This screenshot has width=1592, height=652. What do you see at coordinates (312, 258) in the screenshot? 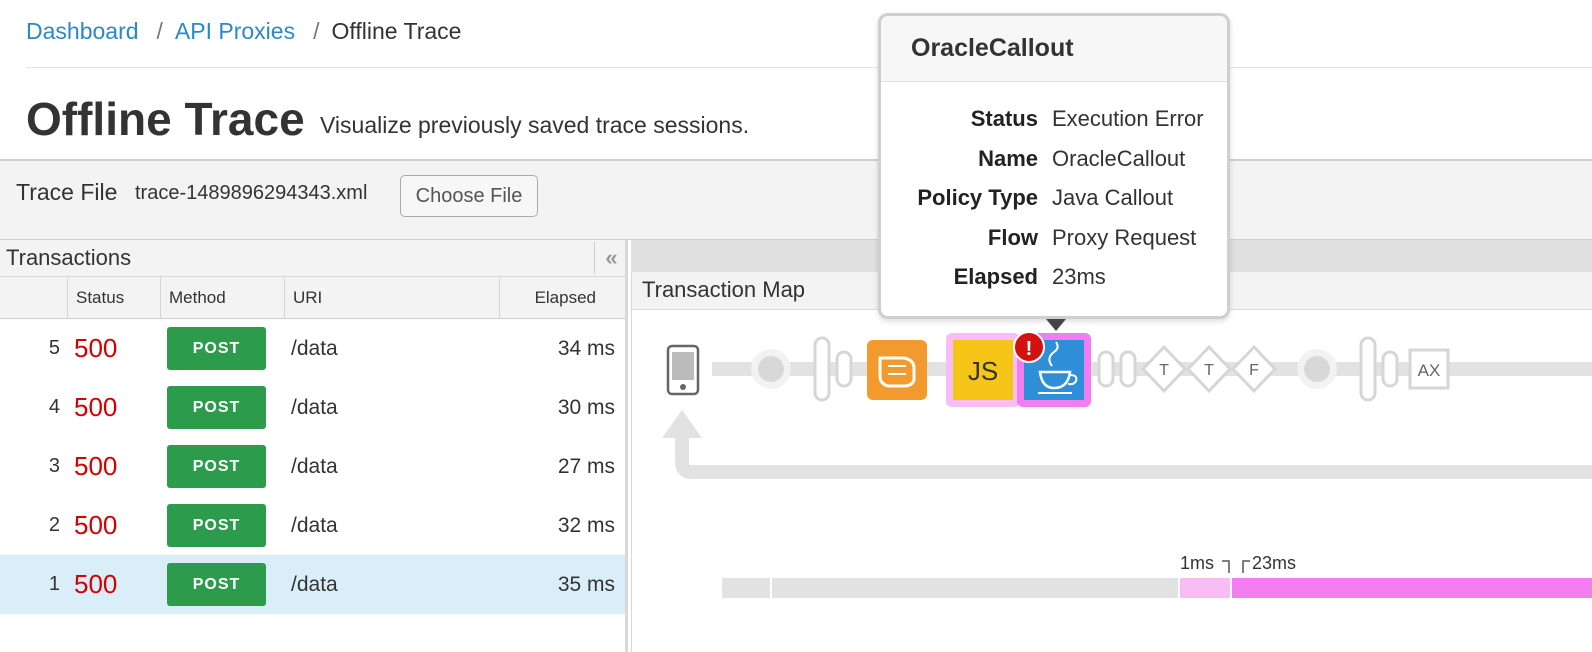
I see `transactions-header: Transactions «` at bounding box center [312, 258].